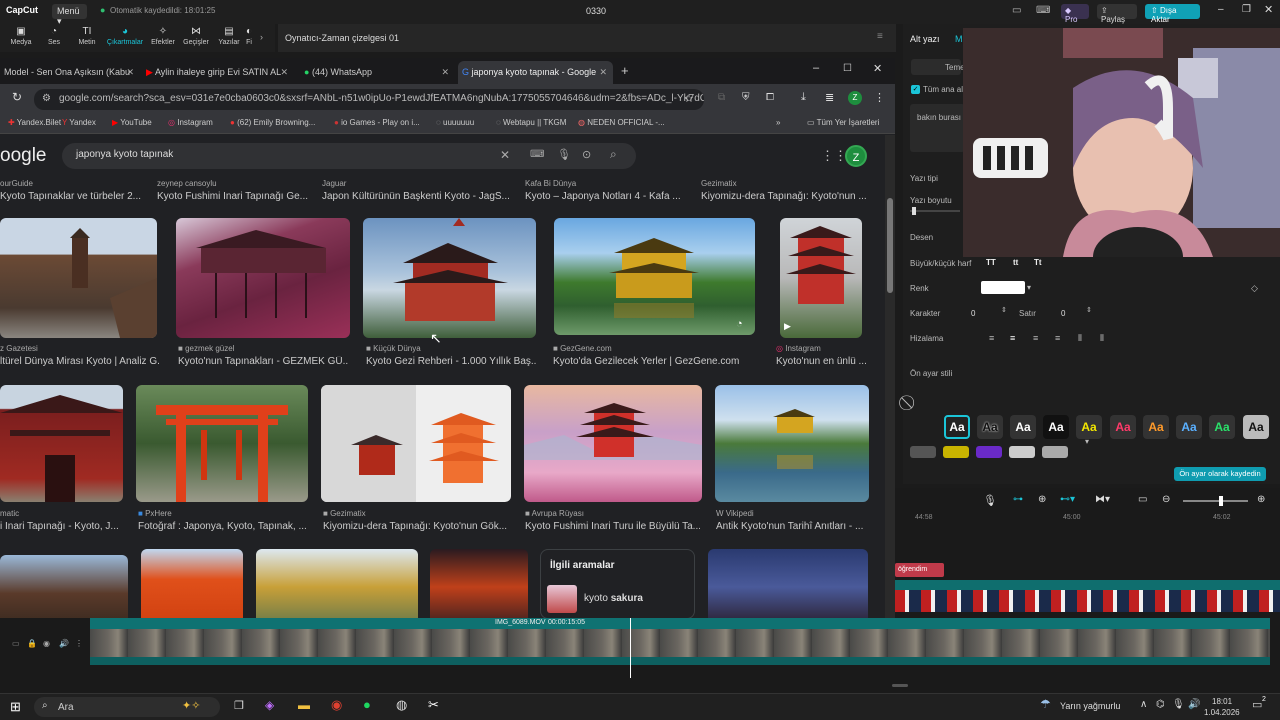 The height and width of the screenshot is (720, 1280). Describe the element at coordinates (336, 705) in the screenshot. I see `chrome-icon: ◉` at that location.